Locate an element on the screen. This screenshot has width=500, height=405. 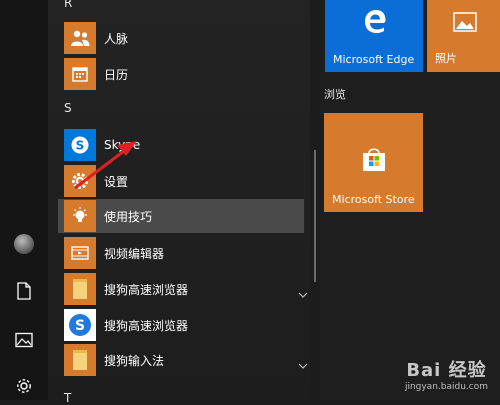
tile-label: Microsoft Store is located at coordinates (373, 199).